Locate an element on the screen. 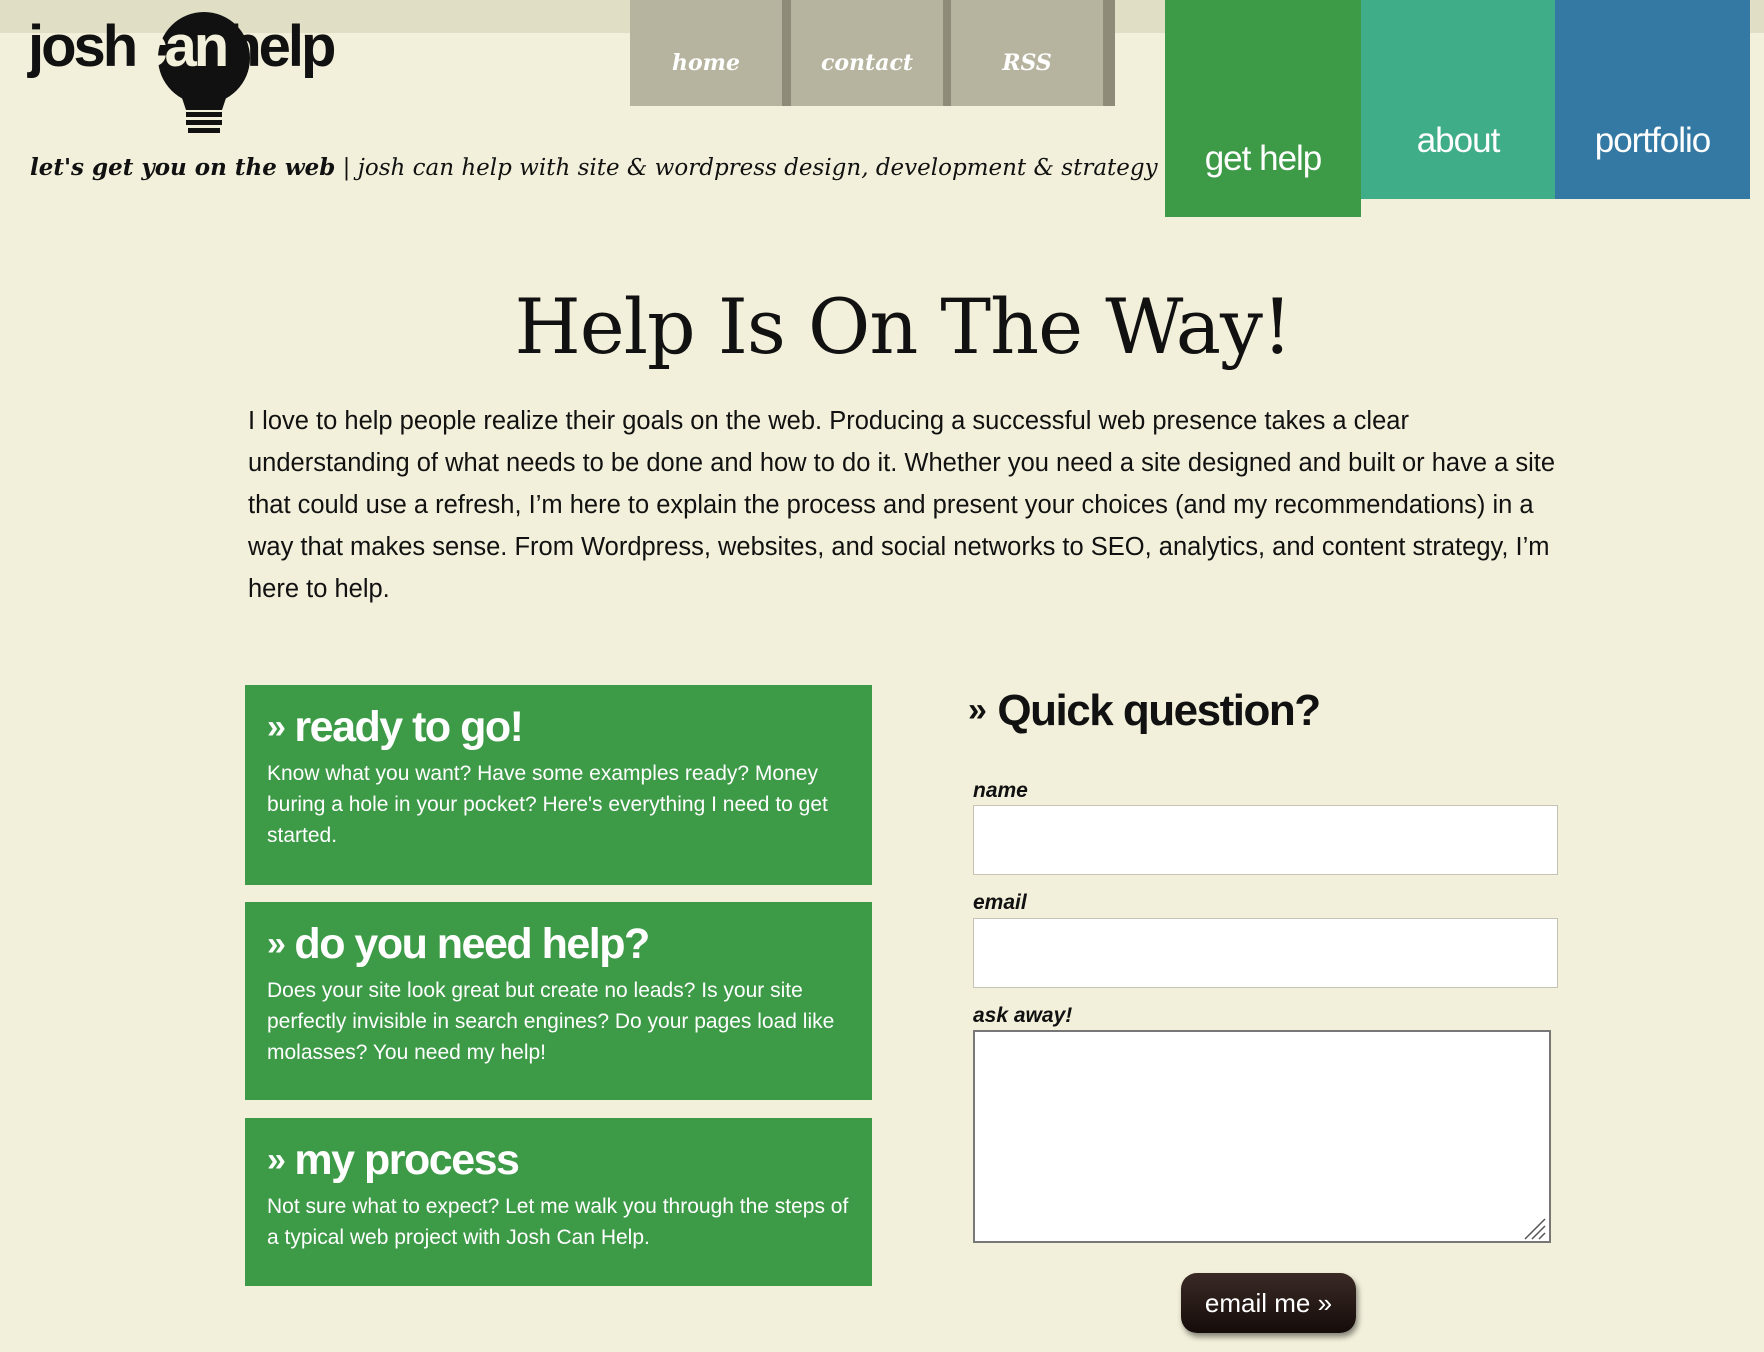 The image size is (1764, 1352). tab-rss: RSS is located at coordinates (1033, 53).